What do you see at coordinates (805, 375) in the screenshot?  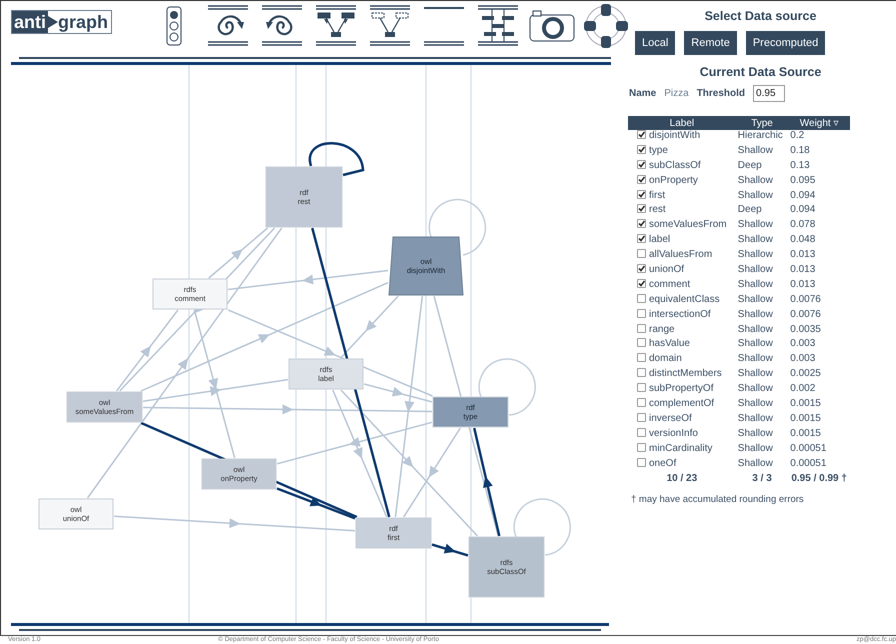 I see `weight-cell-text: 0.0025` at bounding box center [805, 375].